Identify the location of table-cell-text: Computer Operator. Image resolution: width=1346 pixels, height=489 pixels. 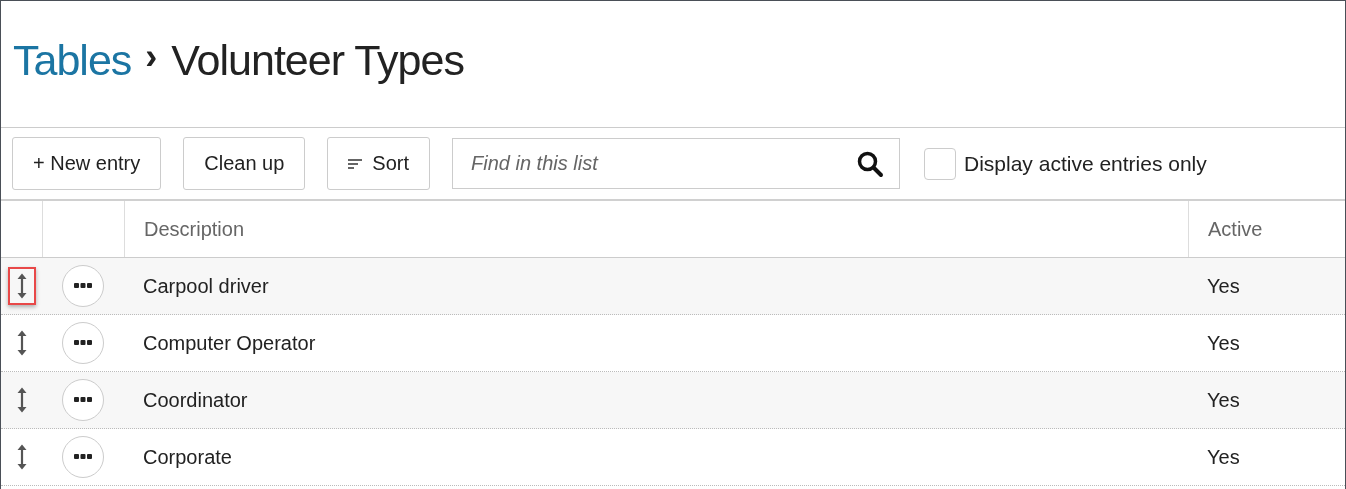
(229, 343).